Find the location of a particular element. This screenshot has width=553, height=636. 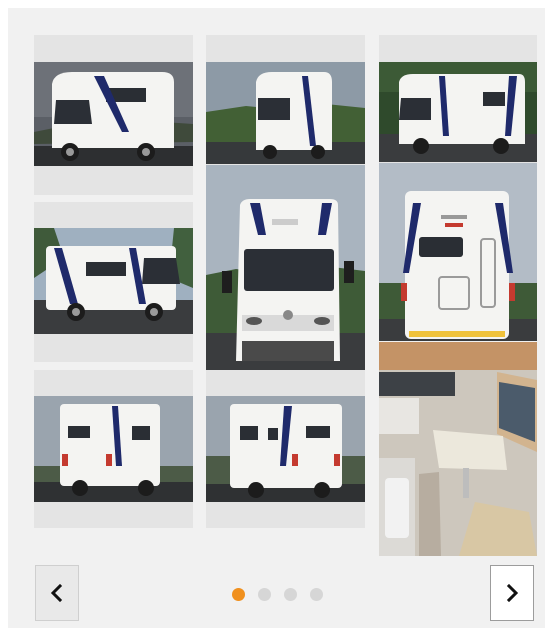

camper-rear-view-photo is located at coordinates (458, 252).